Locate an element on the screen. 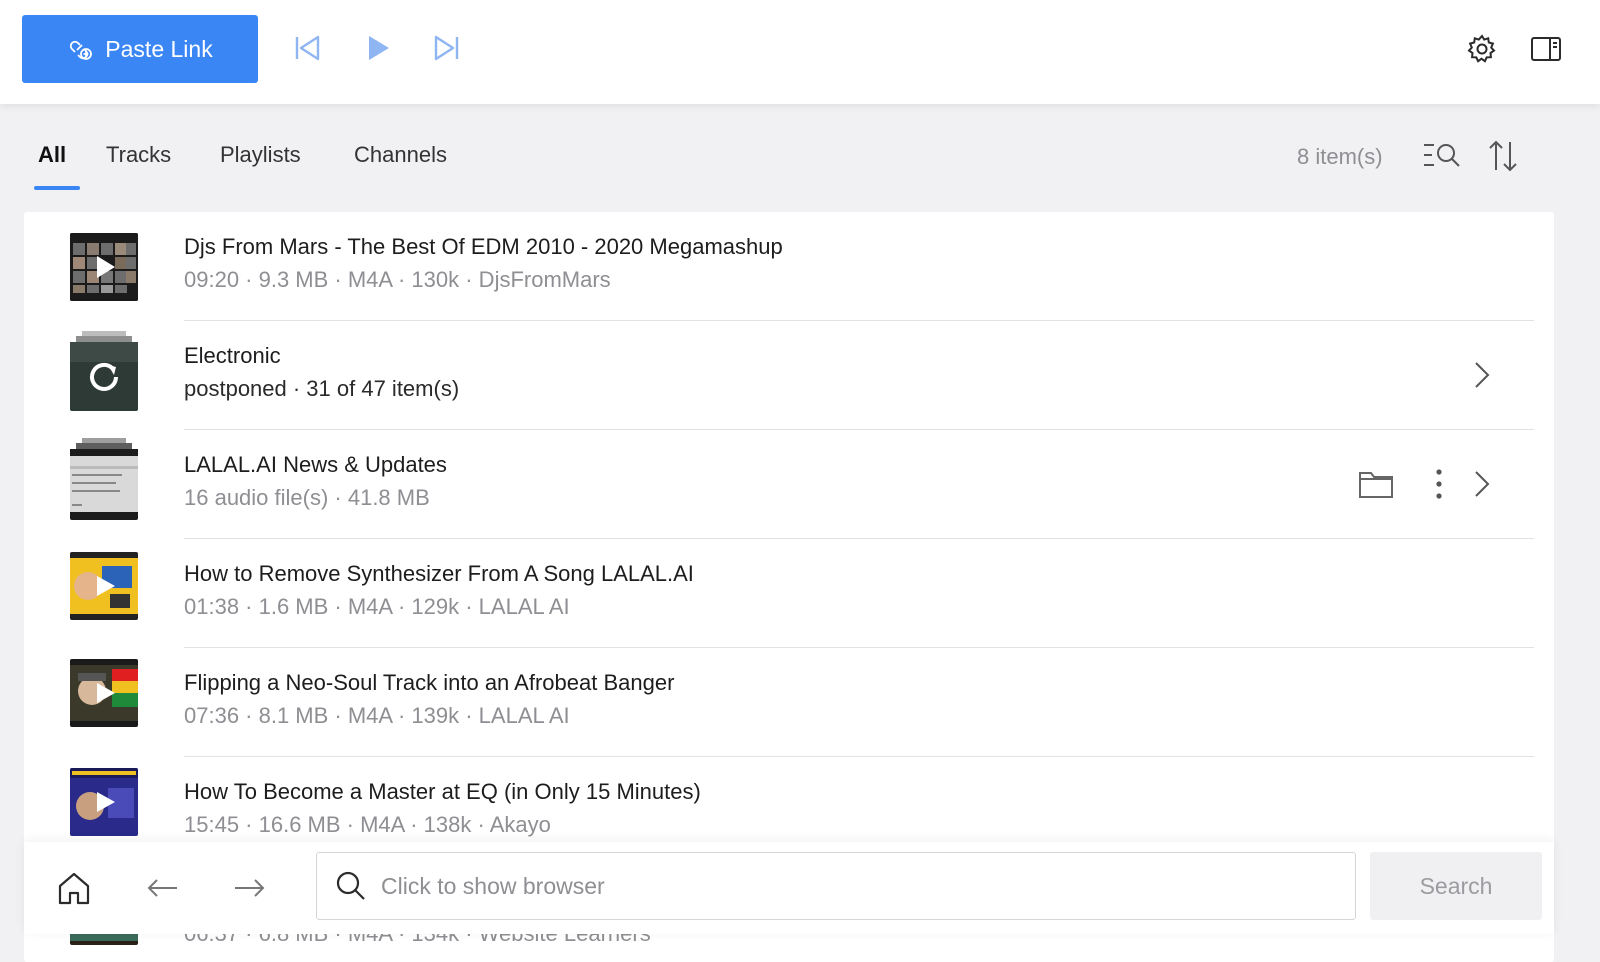 Image resolution: width=1600 pixels, height=962 pixels. item-meta: 07:36 · 8.1 MB · M4A · 139k · LALAL AI is located at coordinates (377, 715).